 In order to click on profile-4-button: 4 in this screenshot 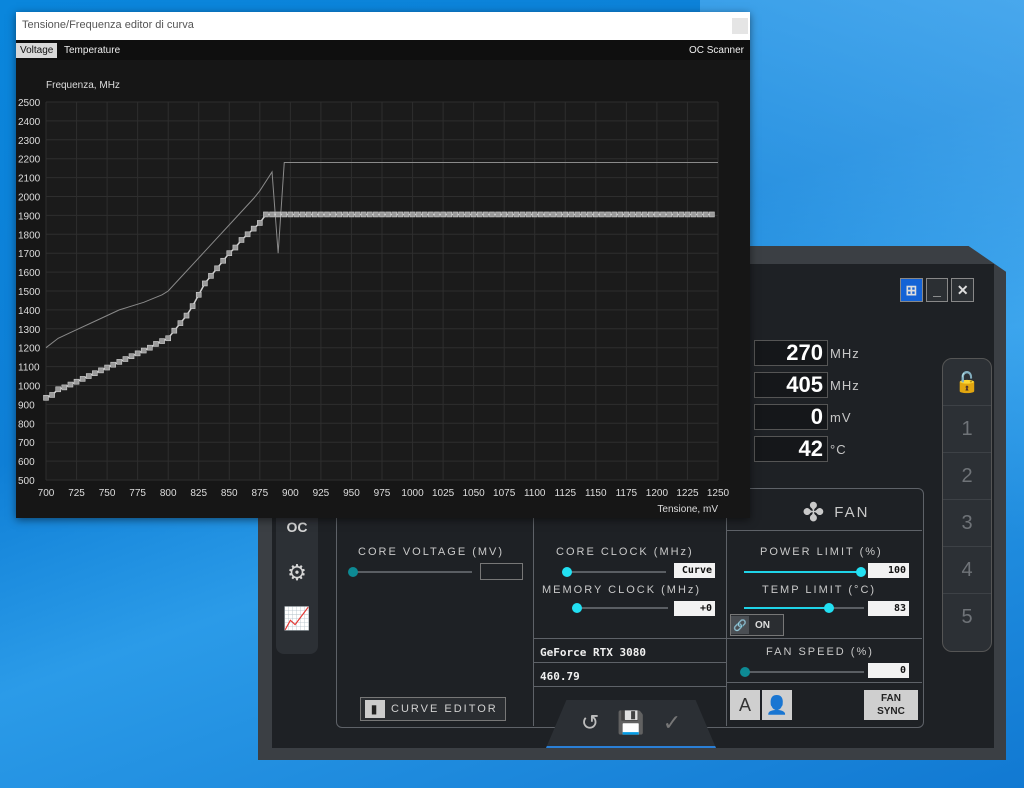, I will do `click(967, 570)`.